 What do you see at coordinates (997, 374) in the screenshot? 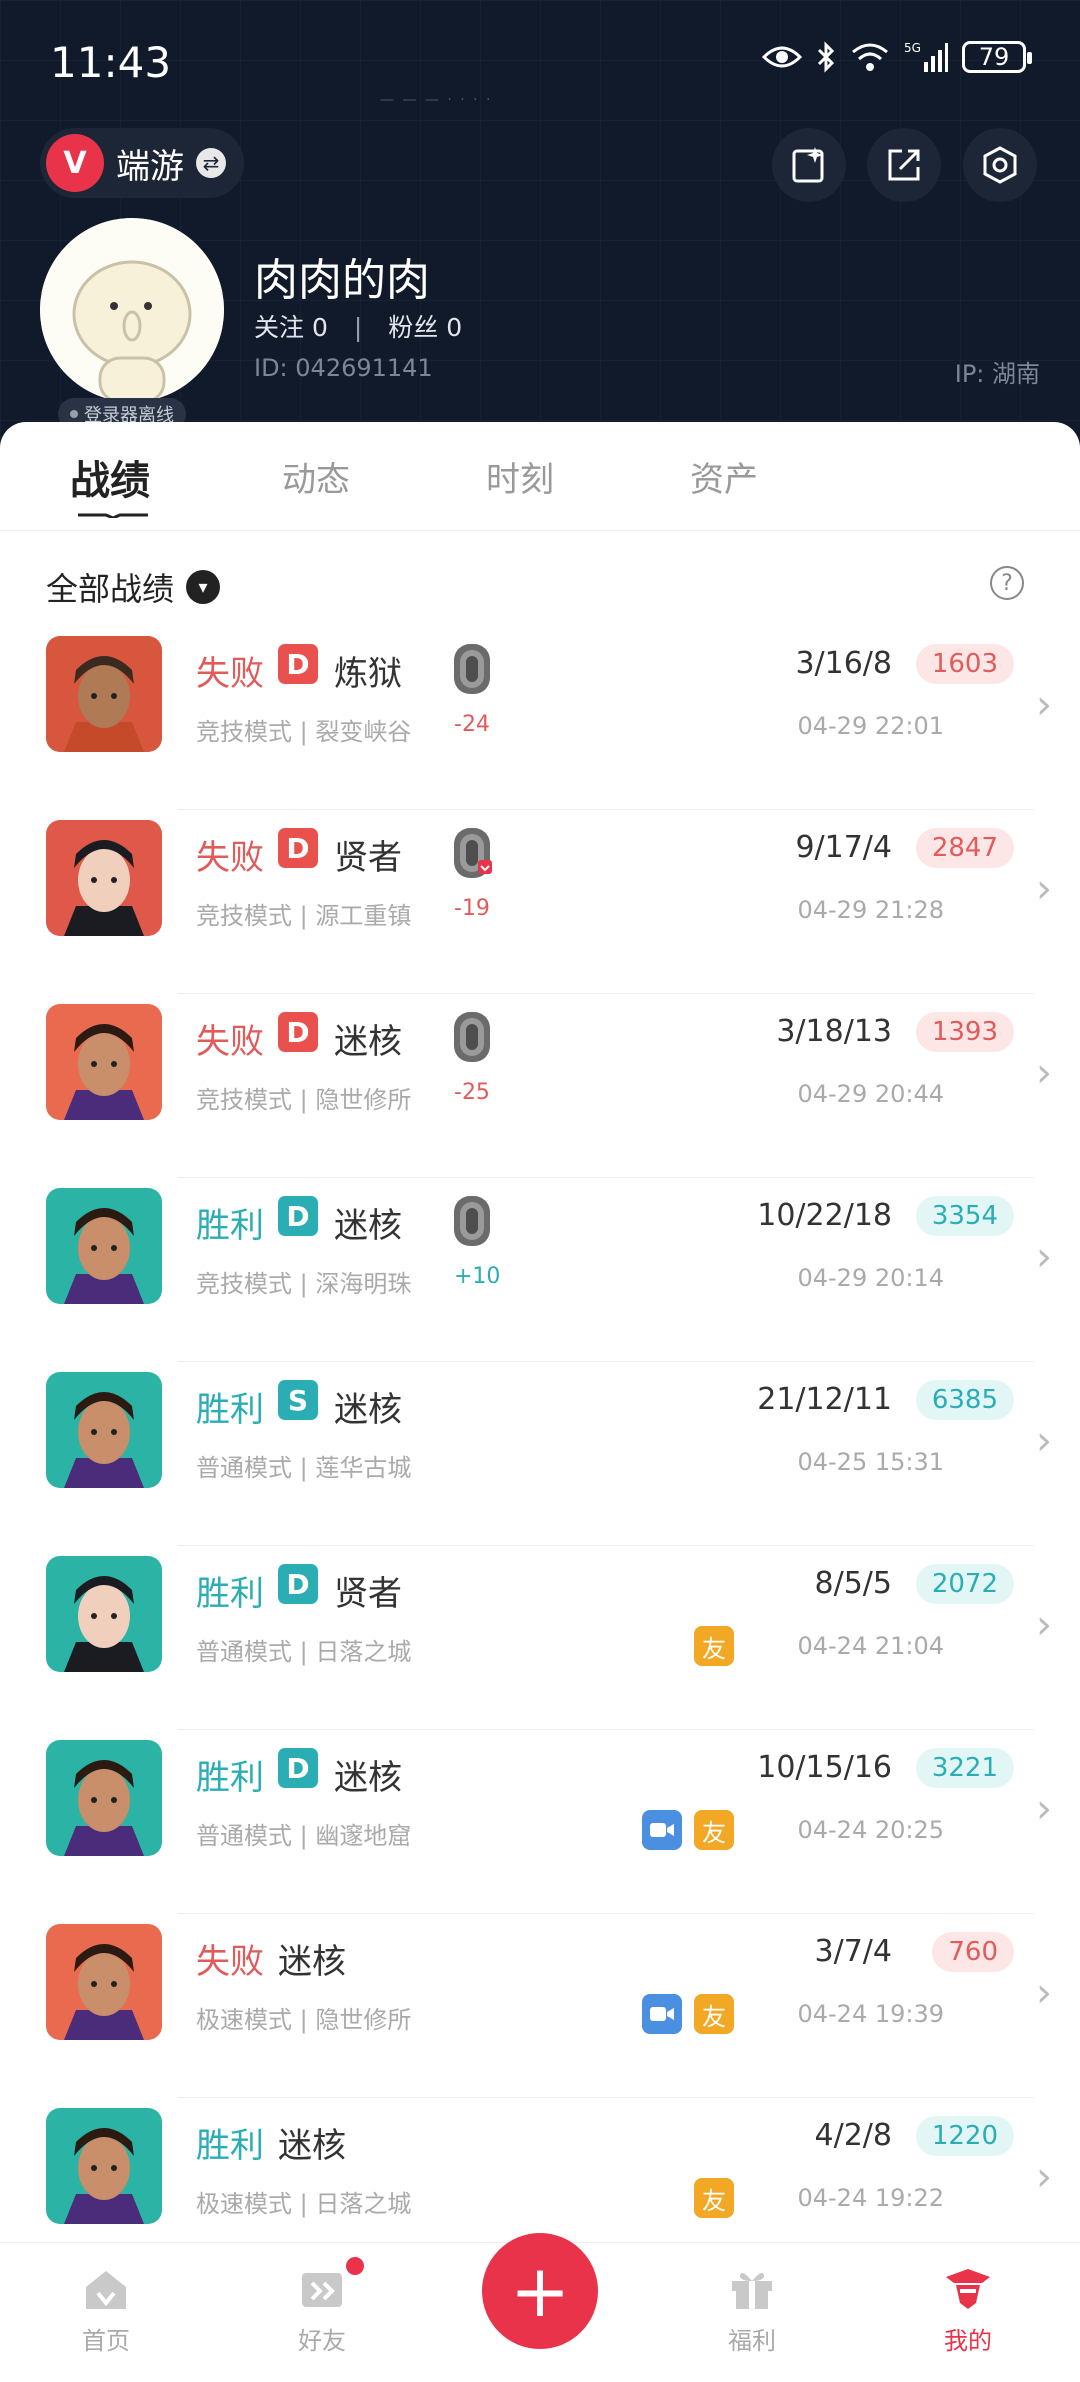
I see `ip-location: IP: 湖南` at bounding box center [997, 374].